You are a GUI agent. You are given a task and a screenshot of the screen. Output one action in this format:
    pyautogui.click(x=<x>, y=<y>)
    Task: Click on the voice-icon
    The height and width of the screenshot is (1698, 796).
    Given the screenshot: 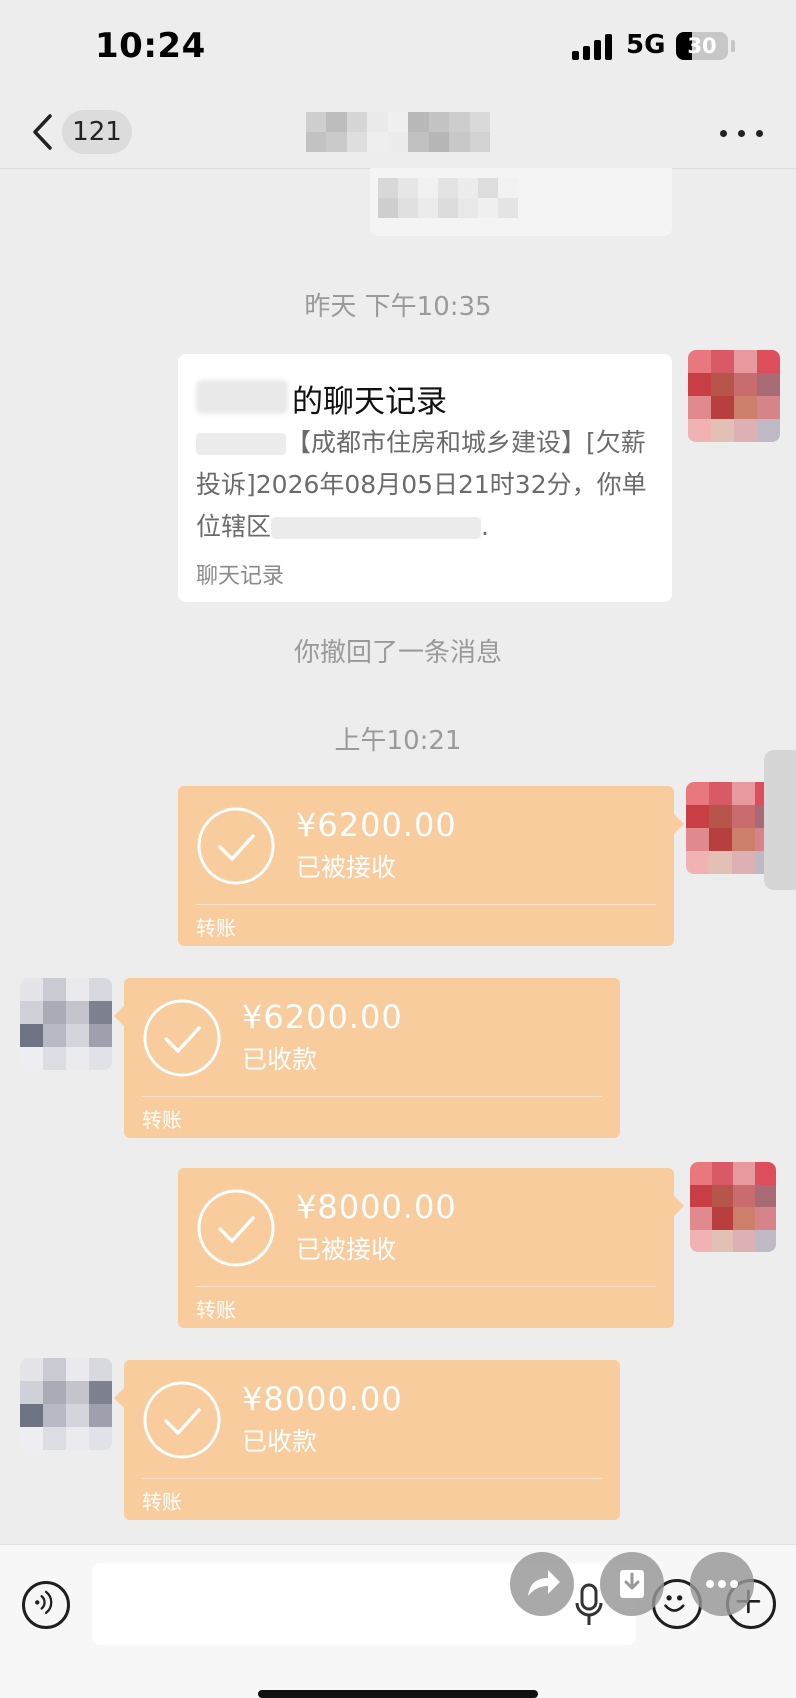 What is the action you would take?
    pyautogui.click(x=44, y=1602)
    